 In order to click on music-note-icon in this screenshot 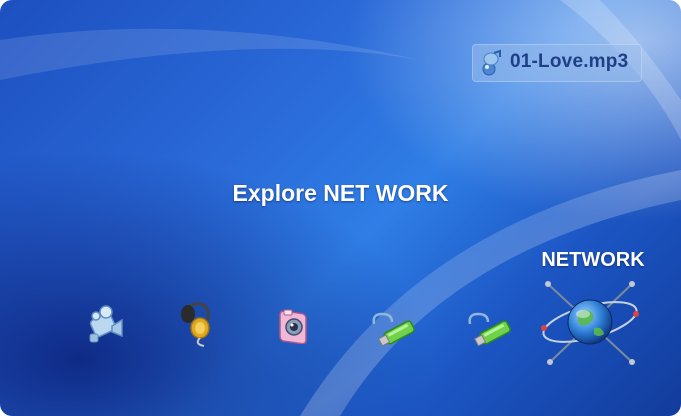, I will do `click(491, 62)`.